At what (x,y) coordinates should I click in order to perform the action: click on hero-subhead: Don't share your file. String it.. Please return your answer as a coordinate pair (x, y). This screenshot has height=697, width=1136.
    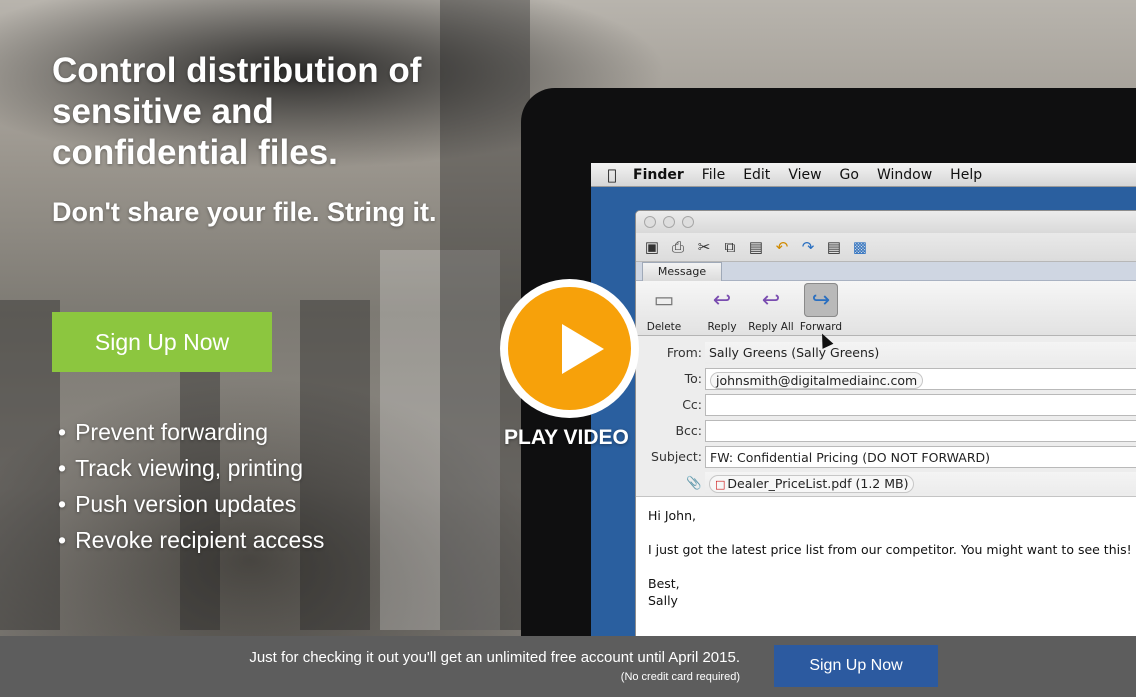
    Looking at the image, I should click on (244, 212).